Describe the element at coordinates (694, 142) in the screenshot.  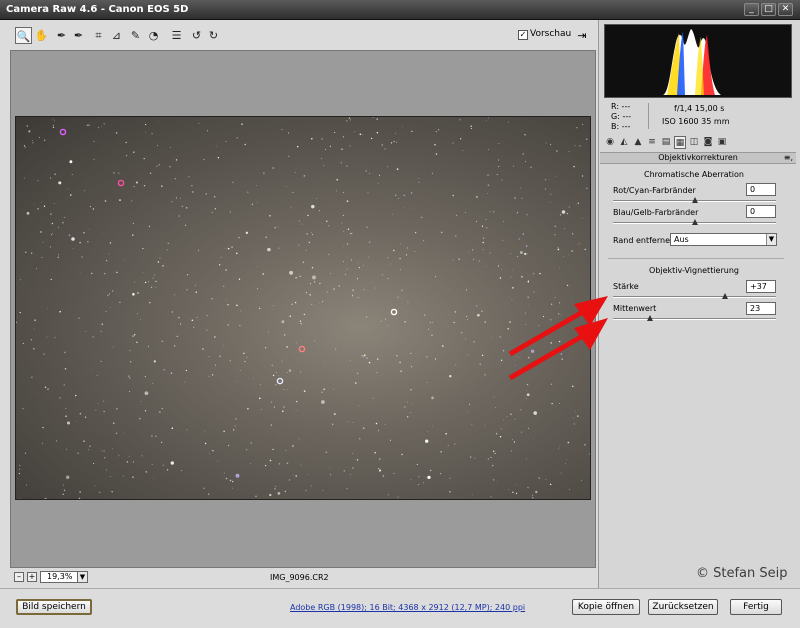
I see `tab-camera-calibration-icon: ◫` at that location.